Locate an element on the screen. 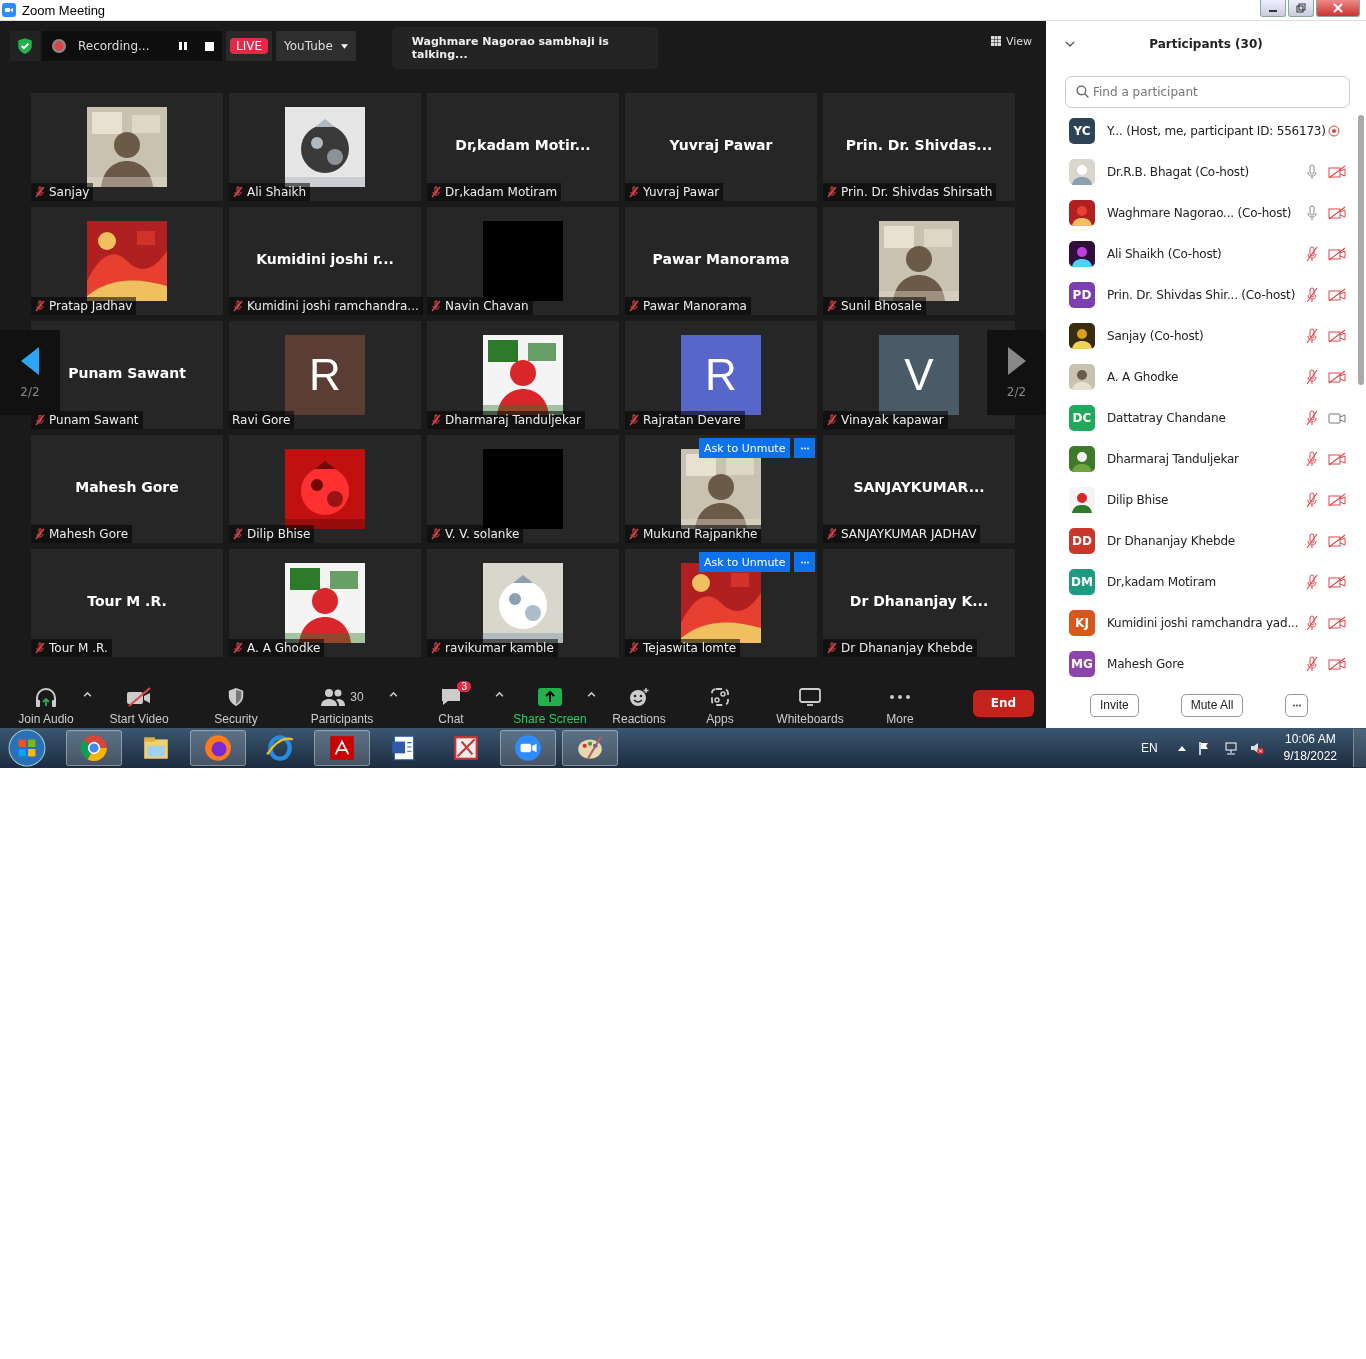 This screenshot has width=1366, height=1359. participant-name: Y... (Host, me, participant ID: 556173) is located at coordinates (1217, 131).